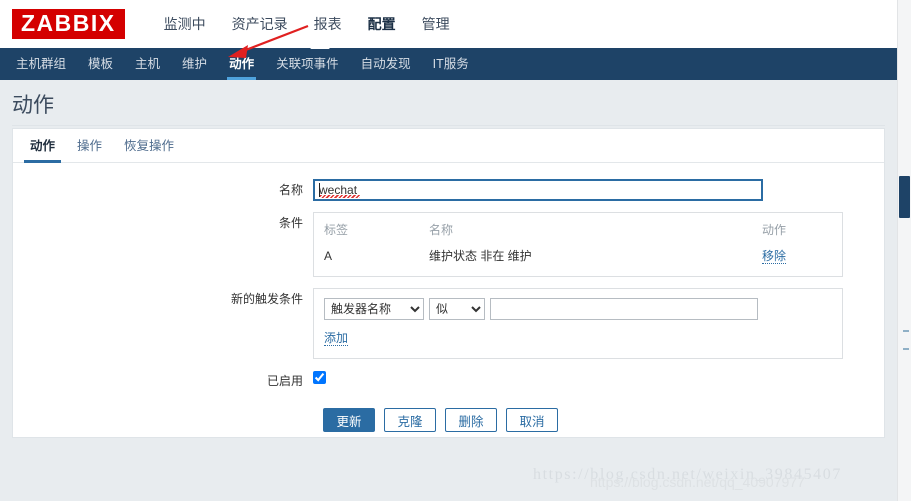 The image size is (911, 501). What do you see at coordinates (320, 45) in the screenshot?
I see `active-nav-caret-icon` at bounding box center [320, 45].